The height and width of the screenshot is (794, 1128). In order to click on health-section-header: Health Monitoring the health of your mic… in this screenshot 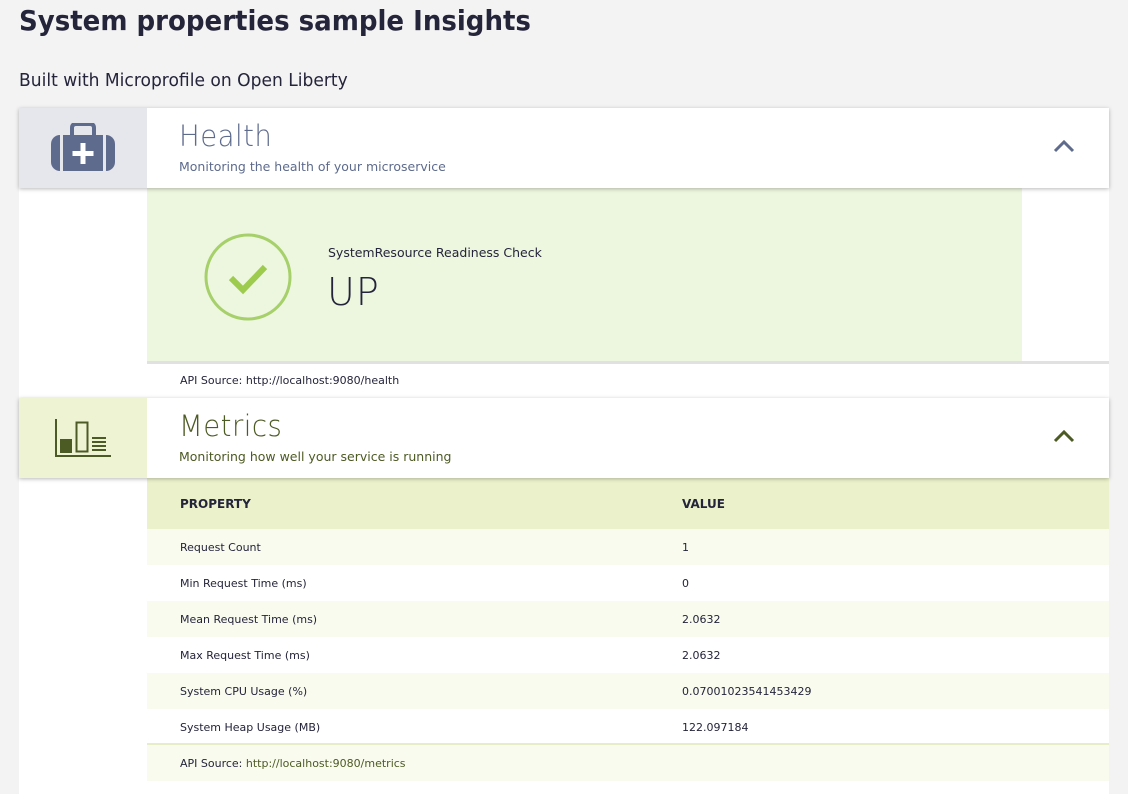, I will do `click(564, 148)`.